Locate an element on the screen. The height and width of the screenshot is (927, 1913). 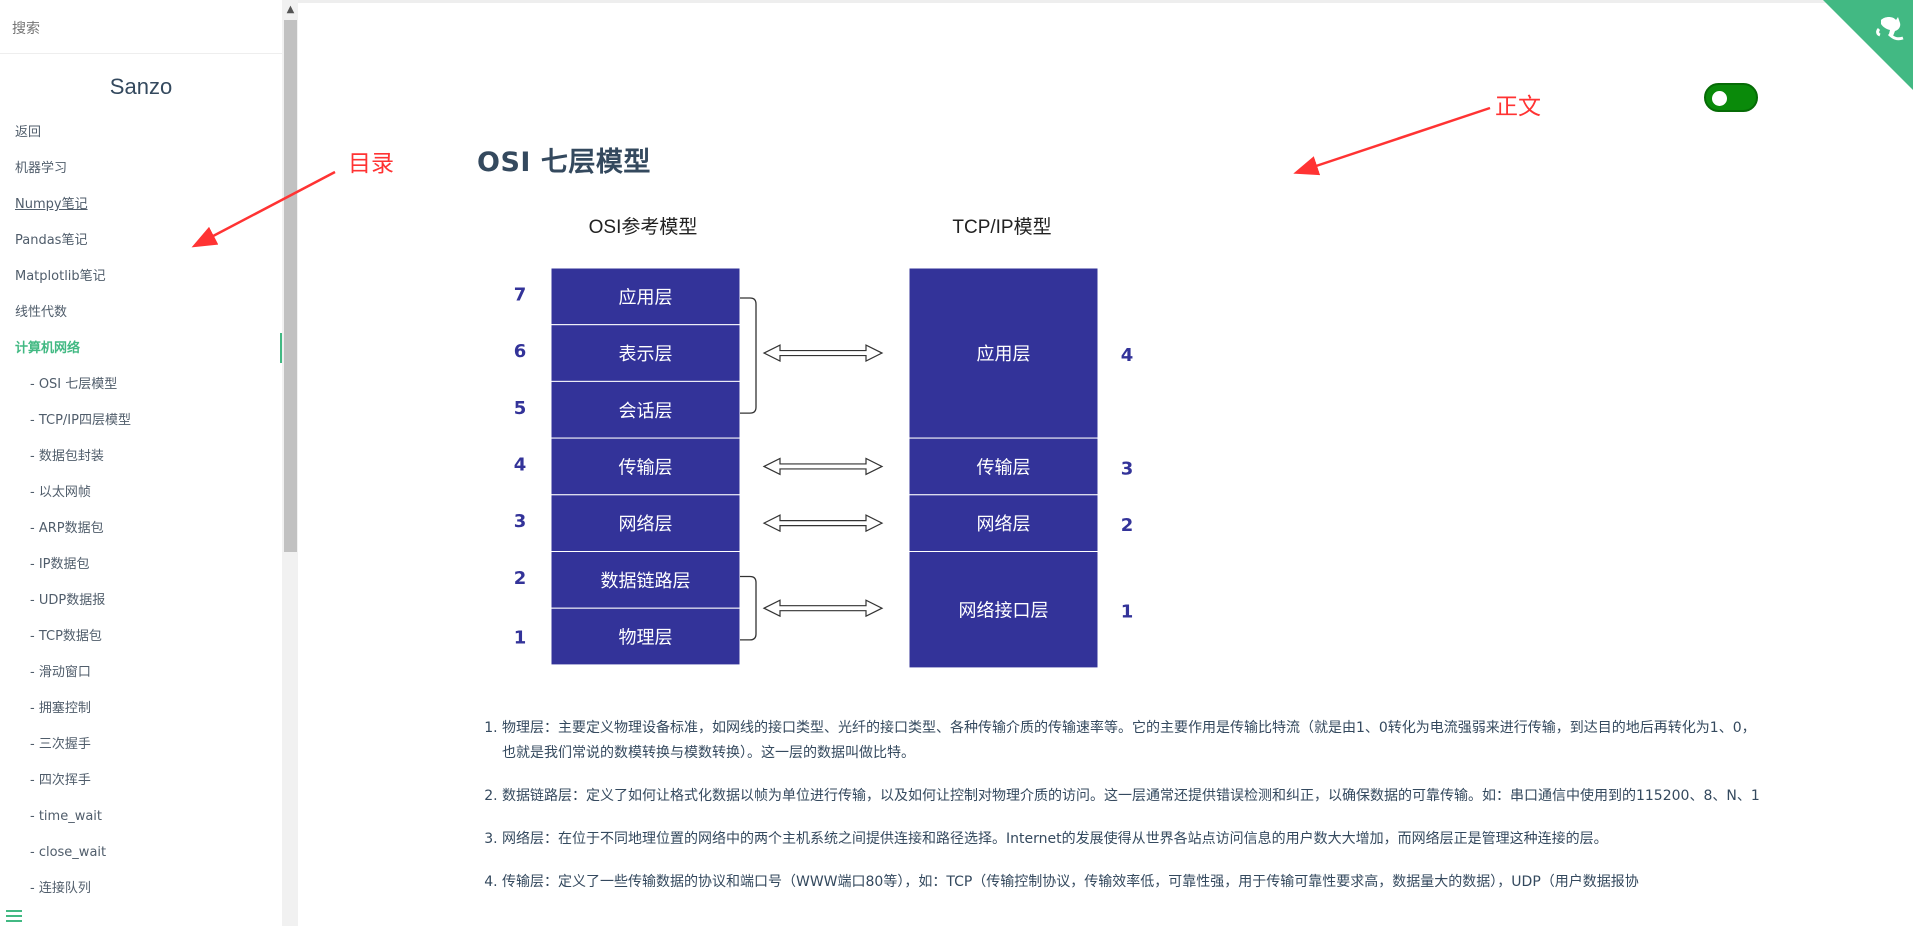
toc-annotation-arrow is located at coordinates (263, 209).